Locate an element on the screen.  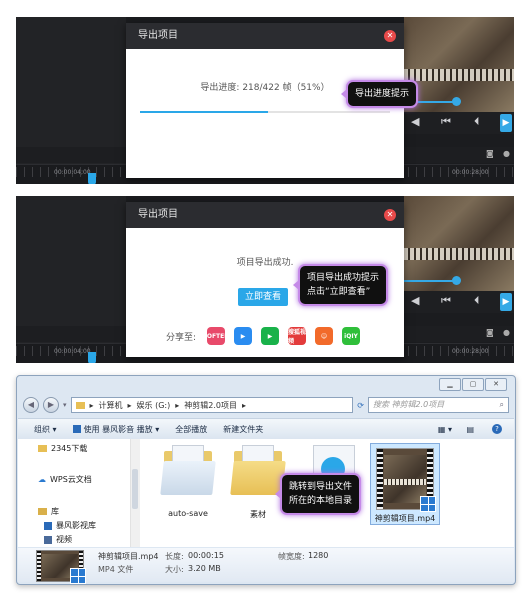
play-with-label: 使用 暴风影音 播放 ▾ is located at coordinates (121, 429).